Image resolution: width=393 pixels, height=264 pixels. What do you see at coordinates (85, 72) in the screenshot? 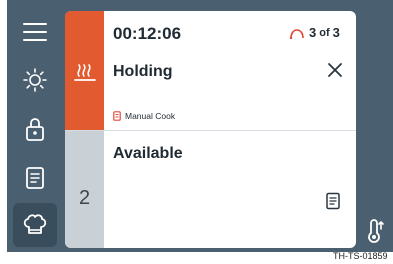
I see `heating-icon` at bounding box center [85, 72].